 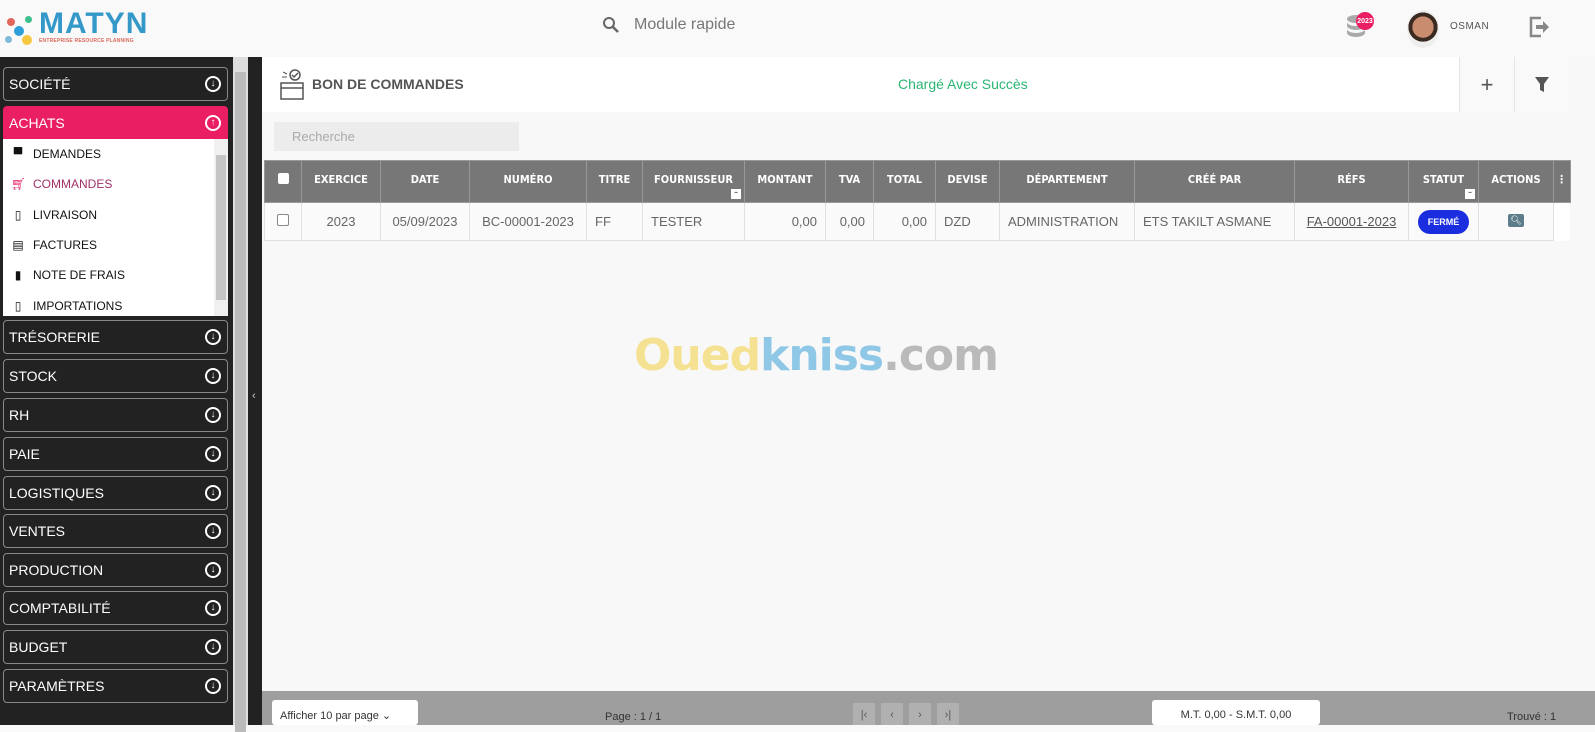 I want to click on prev-page-button: ‹, so click(x=892, y=714).